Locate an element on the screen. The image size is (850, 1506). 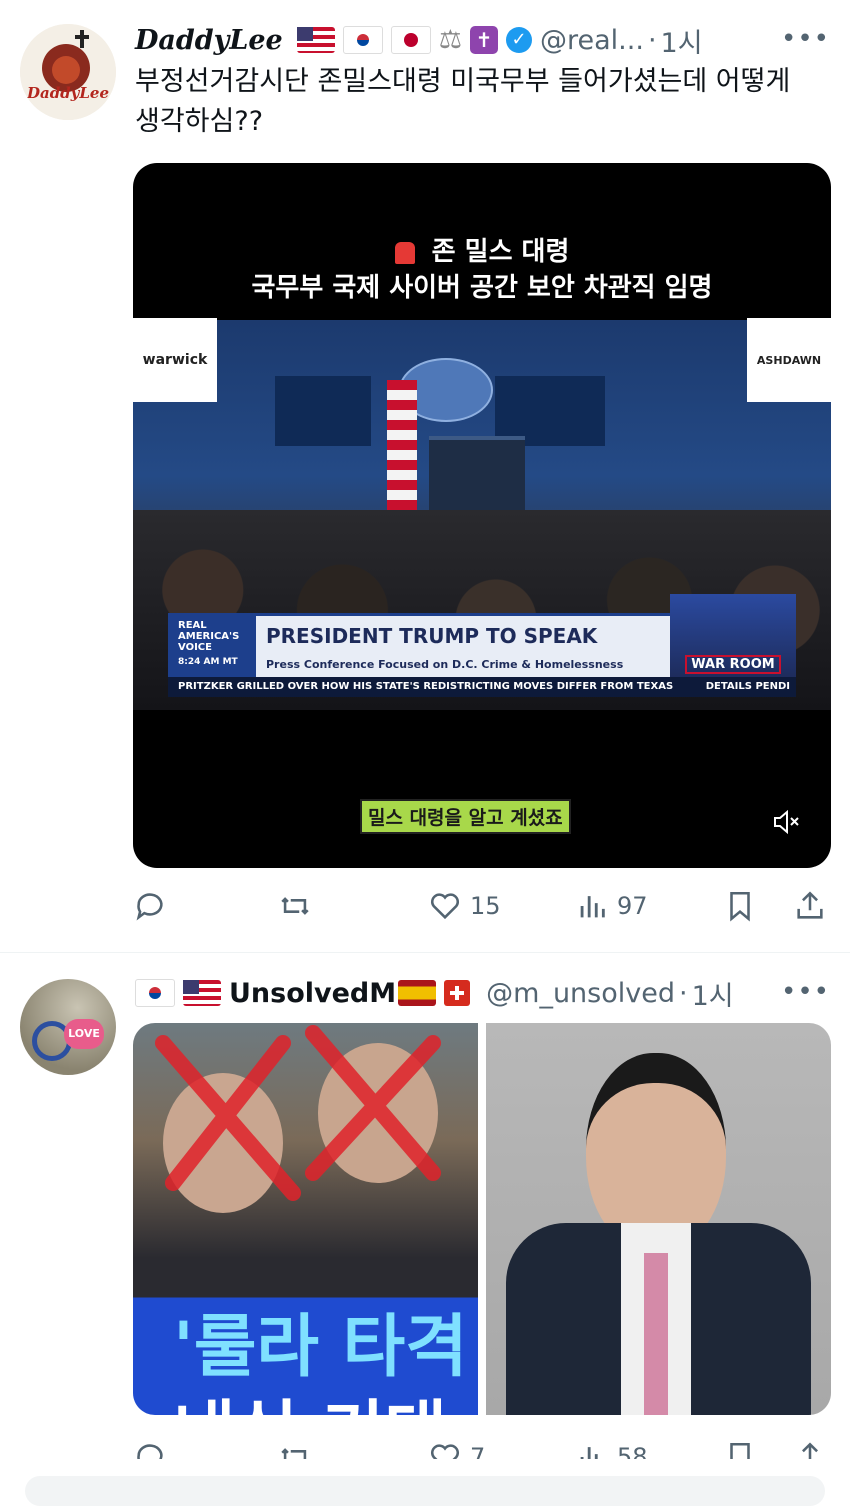
flag-es-icon is located at coordinates (417, 993).